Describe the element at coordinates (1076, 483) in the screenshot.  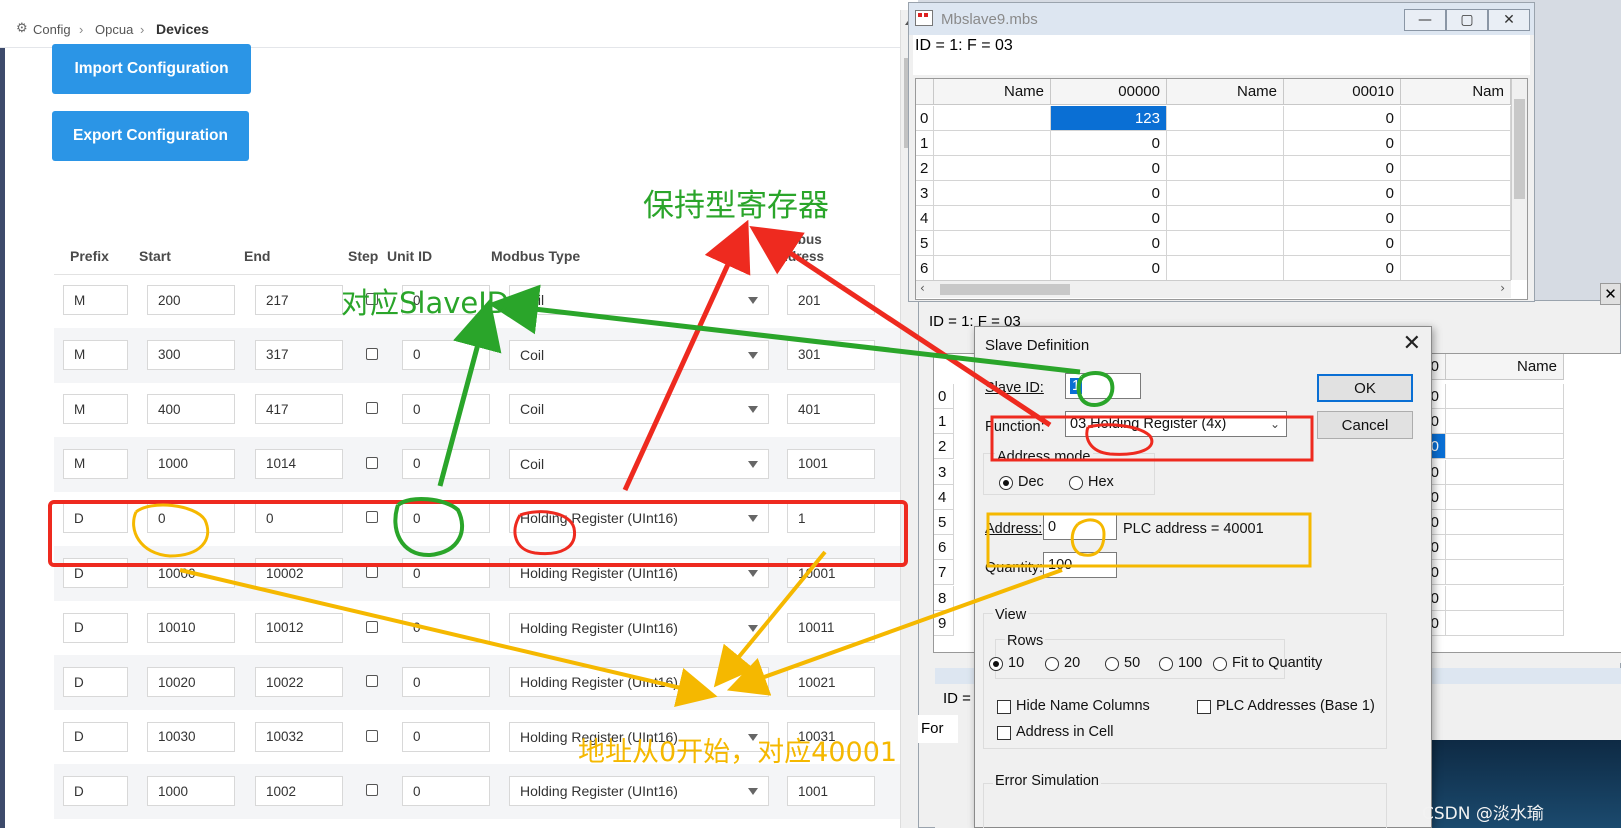
I see `hex-radio` at that location.